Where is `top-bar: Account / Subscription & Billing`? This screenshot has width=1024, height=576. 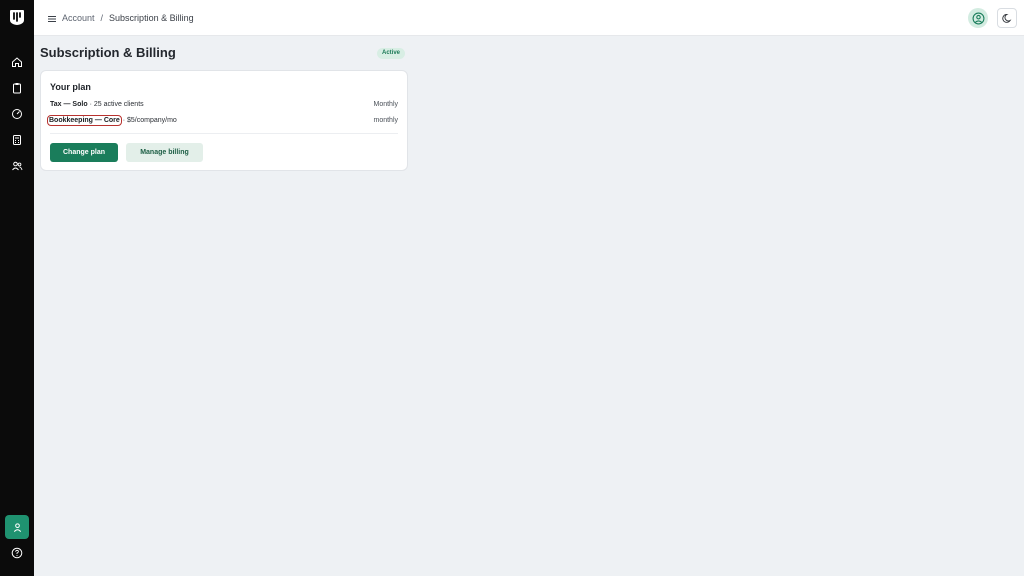 top-bar: Account / Subscription & Billing is located at coordinates (529, 18).